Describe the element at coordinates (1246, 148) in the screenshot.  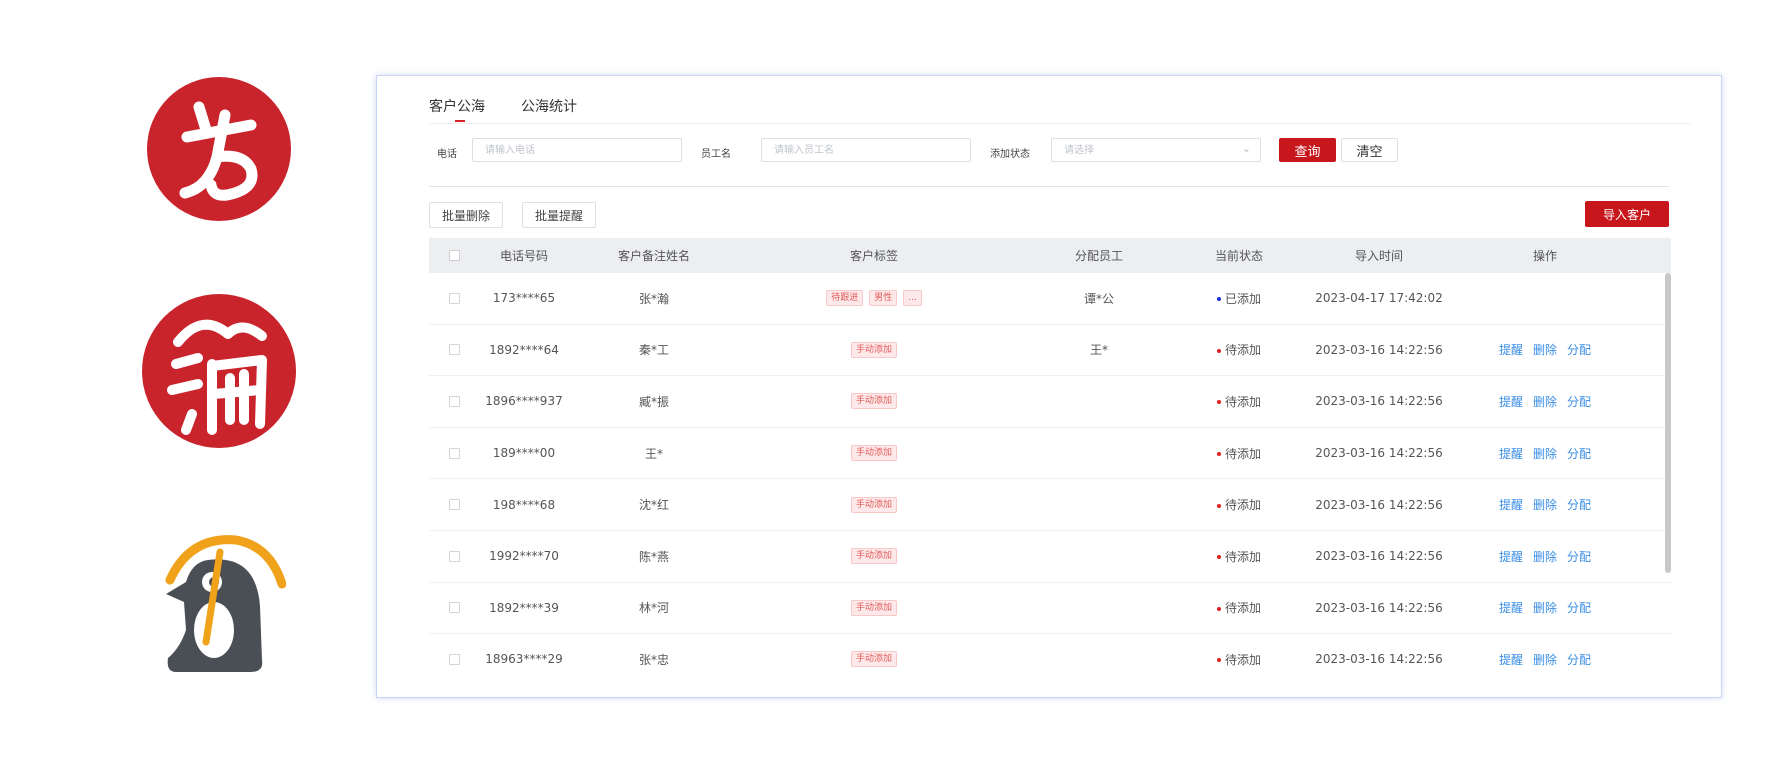
I see `chevron-down-icon: ⌄` at that location.